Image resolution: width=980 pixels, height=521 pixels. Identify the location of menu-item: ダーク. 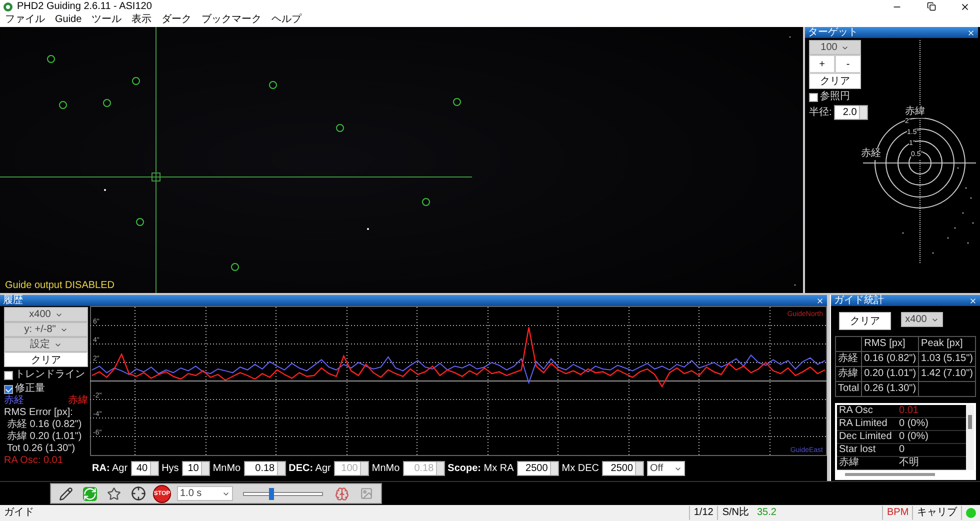
(177, 20).